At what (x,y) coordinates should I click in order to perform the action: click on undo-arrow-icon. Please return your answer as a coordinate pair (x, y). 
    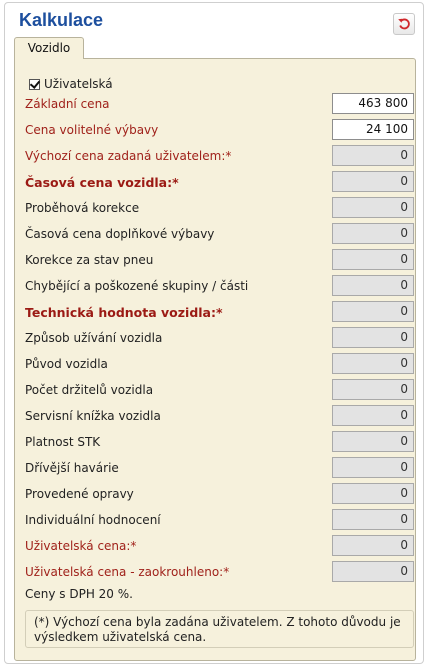
    Looking at the image, I should click on (404, 24).